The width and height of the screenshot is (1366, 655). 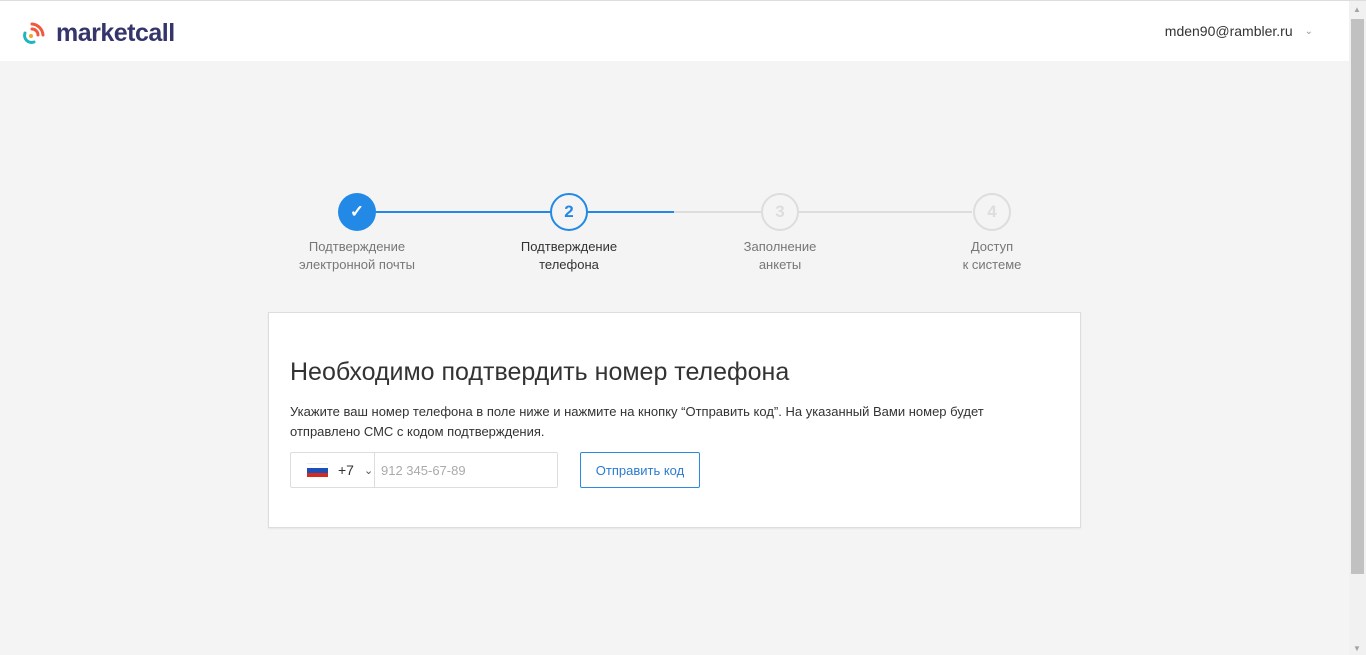 What do you see at coordinates (1228, 31) in the screenshot?
I see `user-email: mden90@rambler.ru` at bounding box center [1228, 31].